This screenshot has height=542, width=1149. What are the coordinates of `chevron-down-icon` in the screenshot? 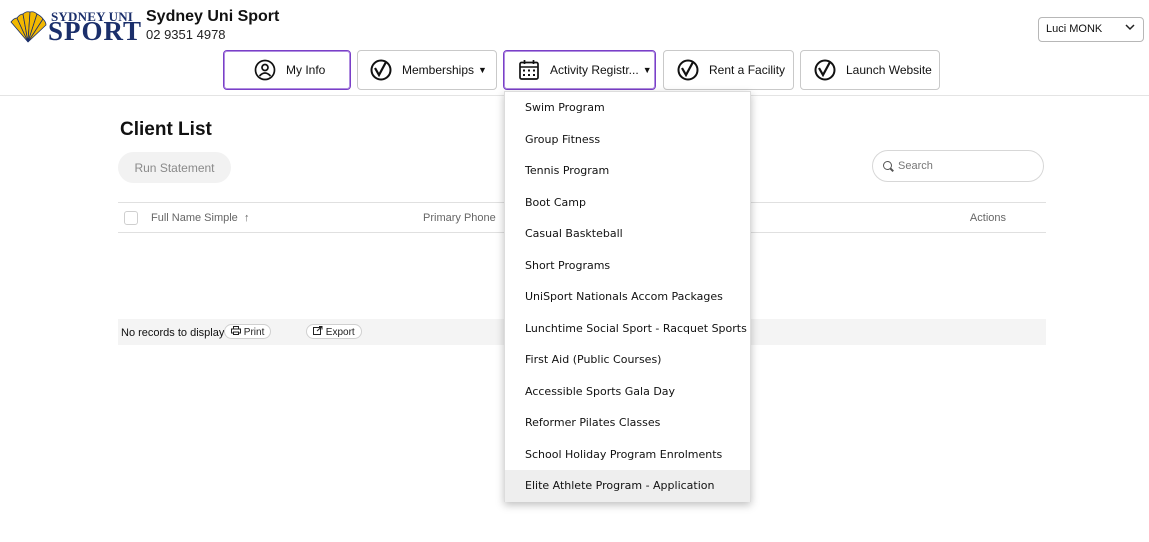 It's located at (1130, 28).